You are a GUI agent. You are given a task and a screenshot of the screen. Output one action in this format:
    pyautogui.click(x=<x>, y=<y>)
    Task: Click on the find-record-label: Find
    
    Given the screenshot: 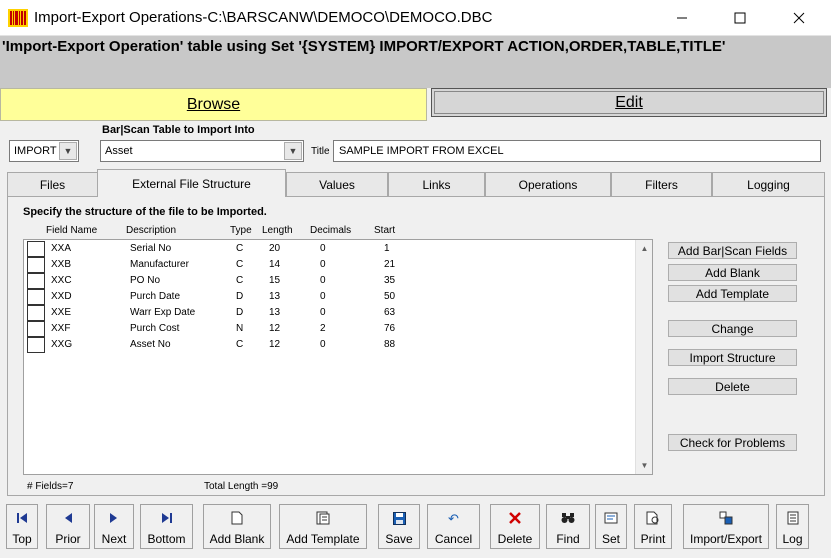 What is the action you would take?
    pyautogui.click(x=568, y=539)
    